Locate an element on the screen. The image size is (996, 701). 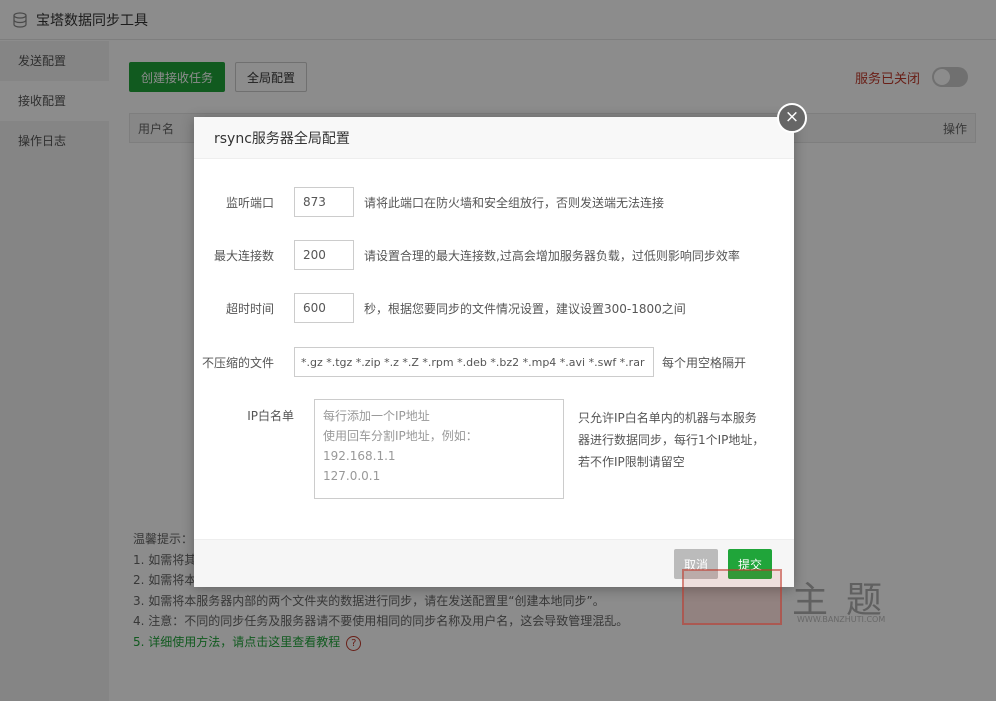
ip-placeholder-line: 127.0.0.1 is located at coordinates (352, 476).